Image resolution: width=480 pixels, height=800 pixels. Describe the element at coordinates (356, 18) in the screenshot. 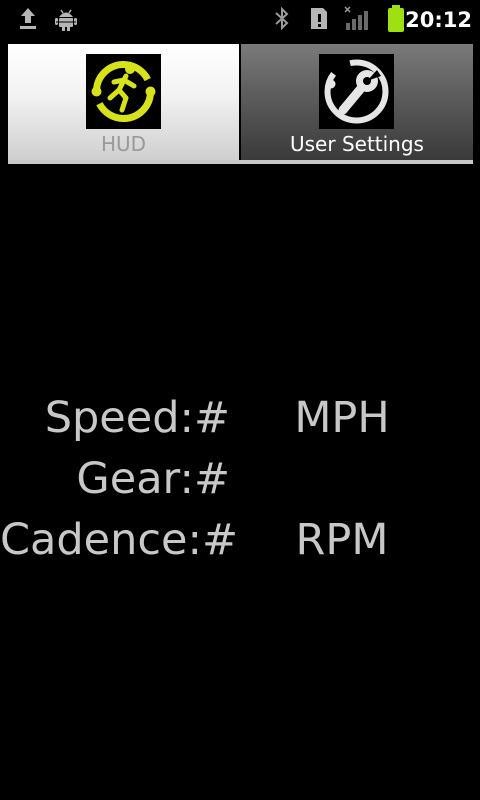

I see `signal-icon` at that location.